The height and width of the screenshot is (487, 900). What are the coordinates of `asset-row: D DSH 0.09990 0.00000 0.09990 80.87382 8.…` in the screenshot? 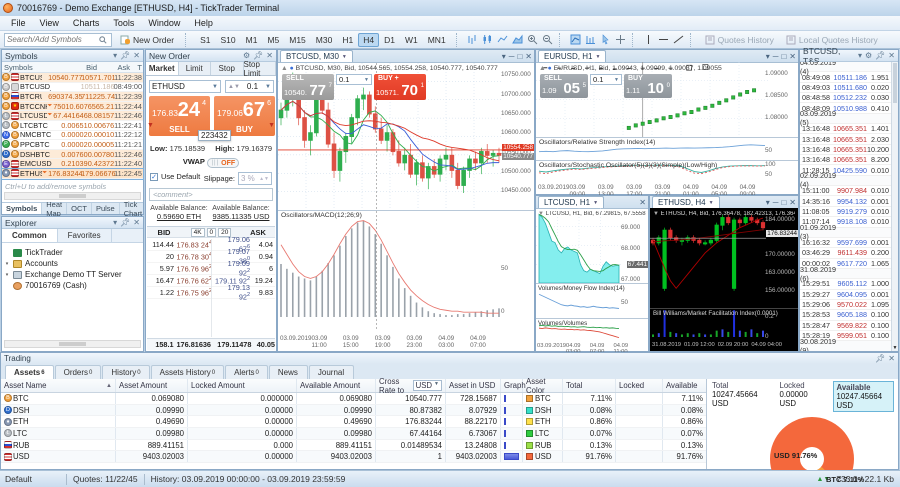 It's located at (353, 410).